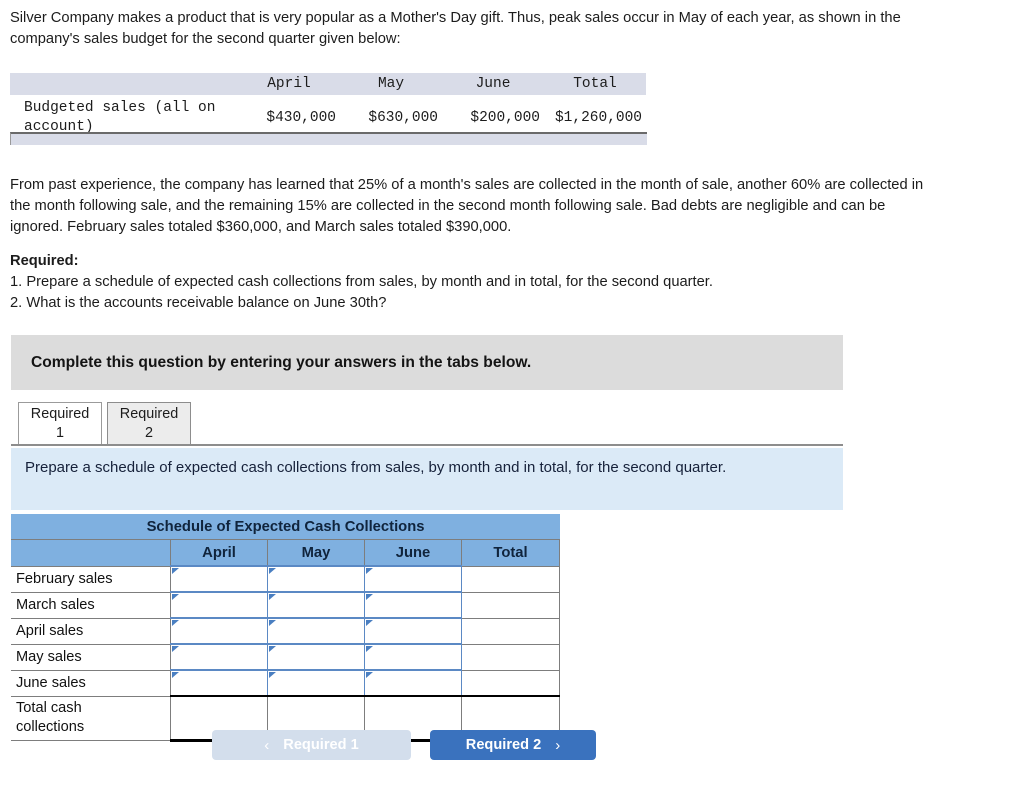 The height and width of the screenshot is (792, 1024). I want to click on input-february-april, so click(219, 579).